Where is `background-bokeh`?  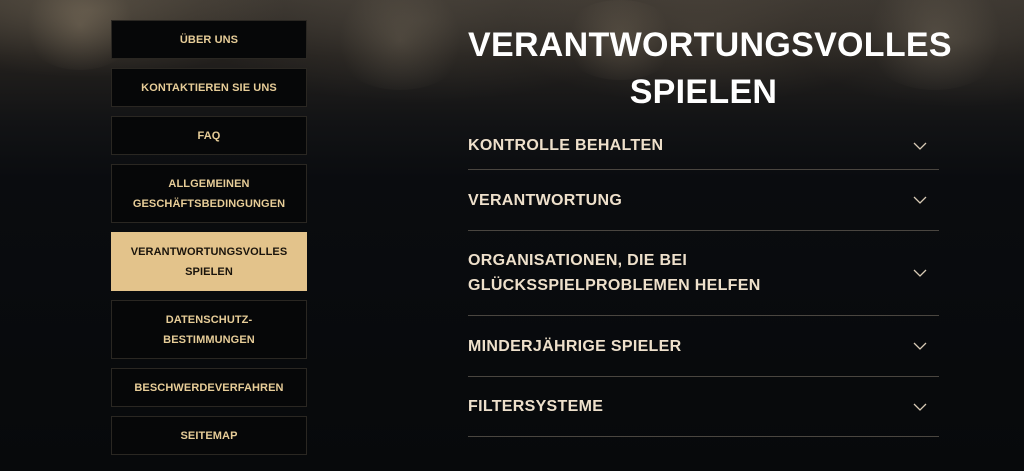
background-bokeh is located at coordinates (400, 45).